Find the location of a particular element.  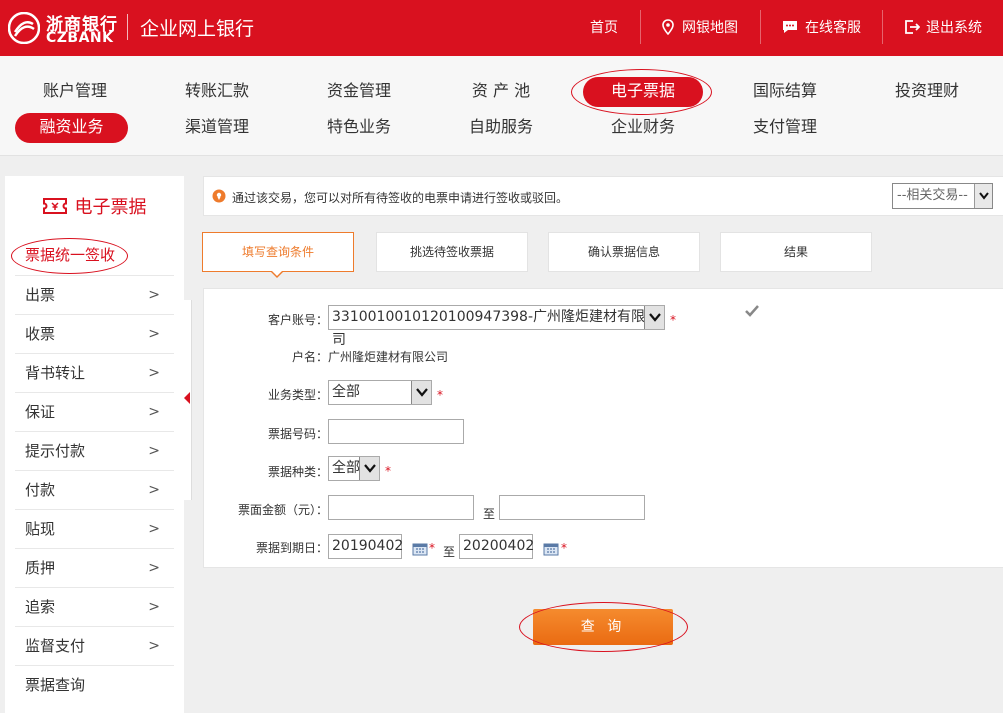

bill-number-label: 票据号码： is located at coordinates (297, 434).